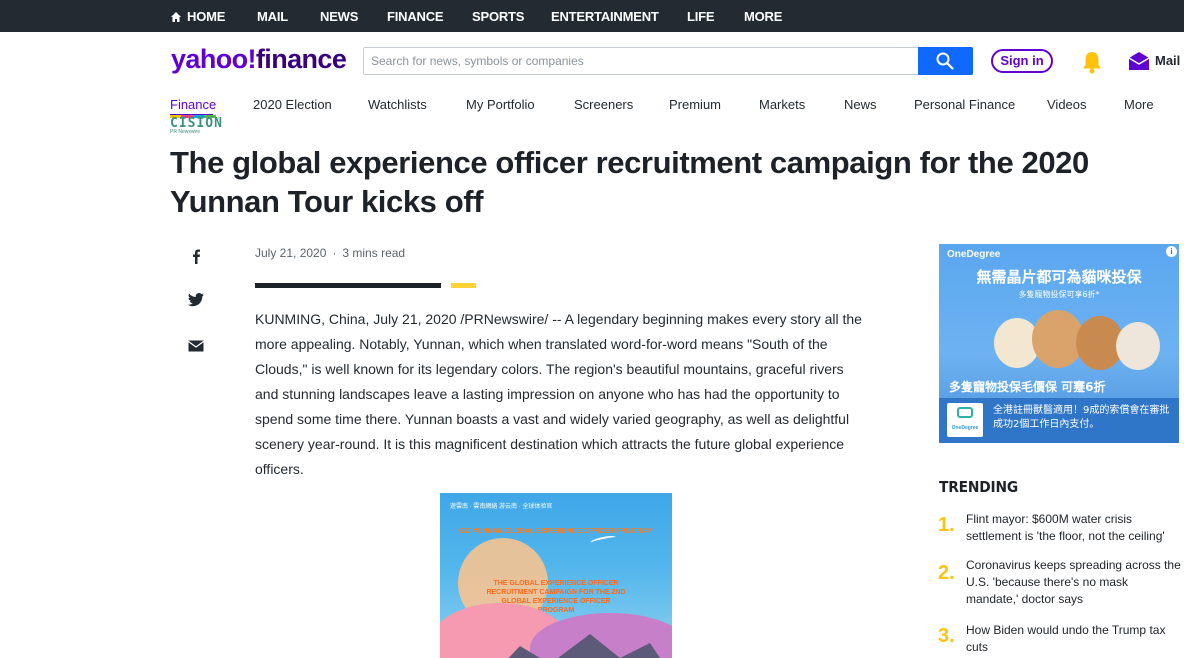 Image resolution: width=1184 pixels, height=658 pixels. What do you see at coordinates (974, 254) in the screenshot?
I see `ad-brand: OneDegree` at bounding box center [974, 254].